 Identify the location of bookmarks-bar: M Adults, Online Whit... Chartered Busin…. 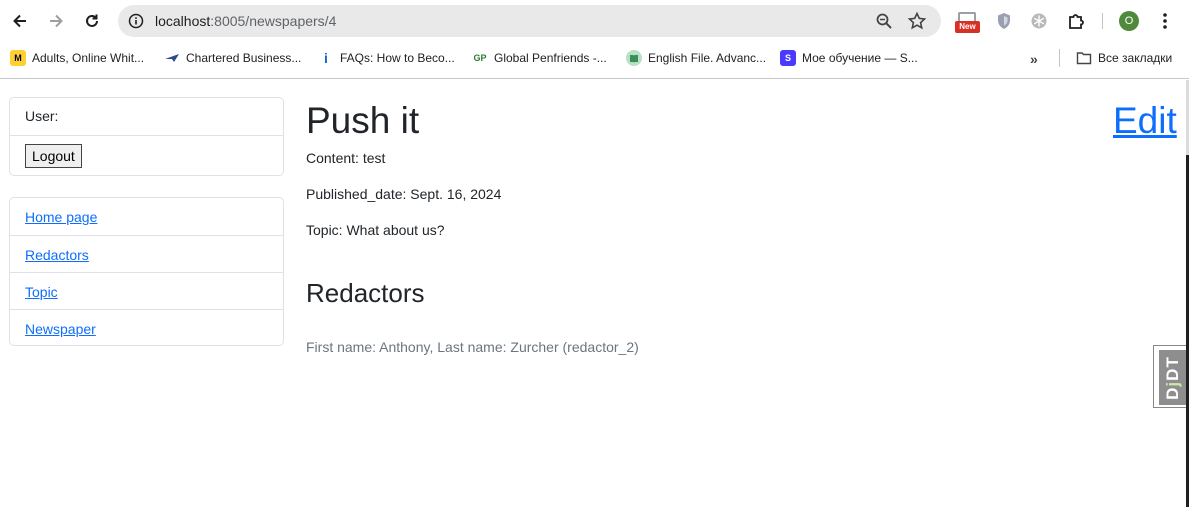
(594, 58).